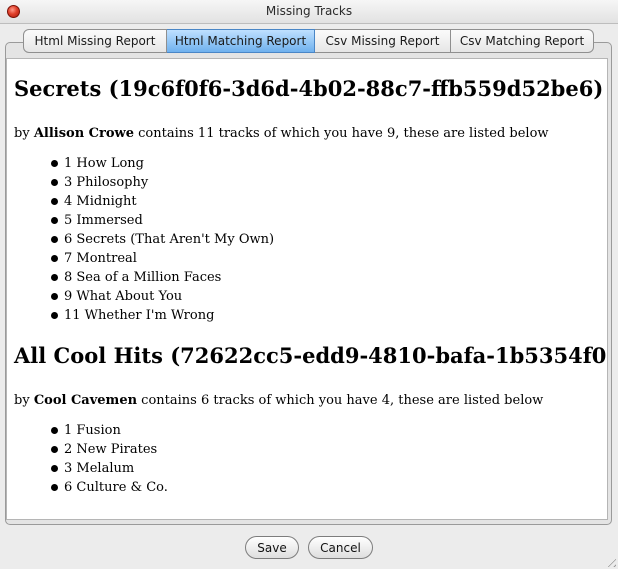  I want to click on list-item: 5 Immersed, so click(329, 220).